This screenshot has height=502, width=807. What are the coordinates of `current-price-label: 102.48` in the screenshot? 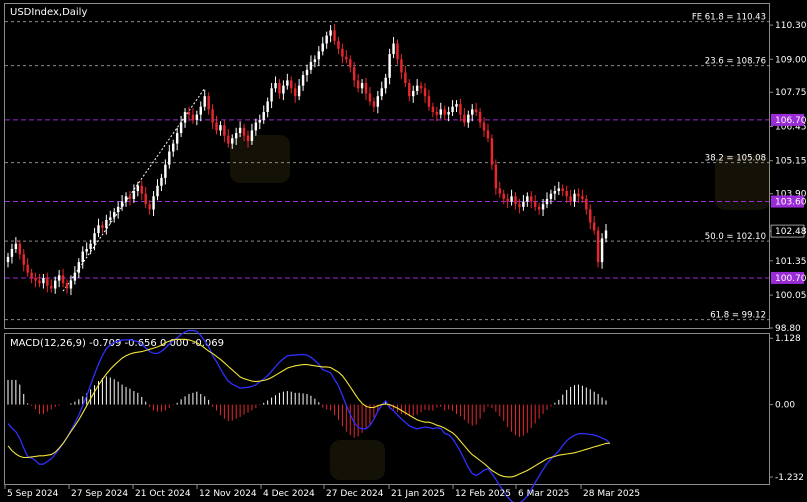 It's located at (791, 232).